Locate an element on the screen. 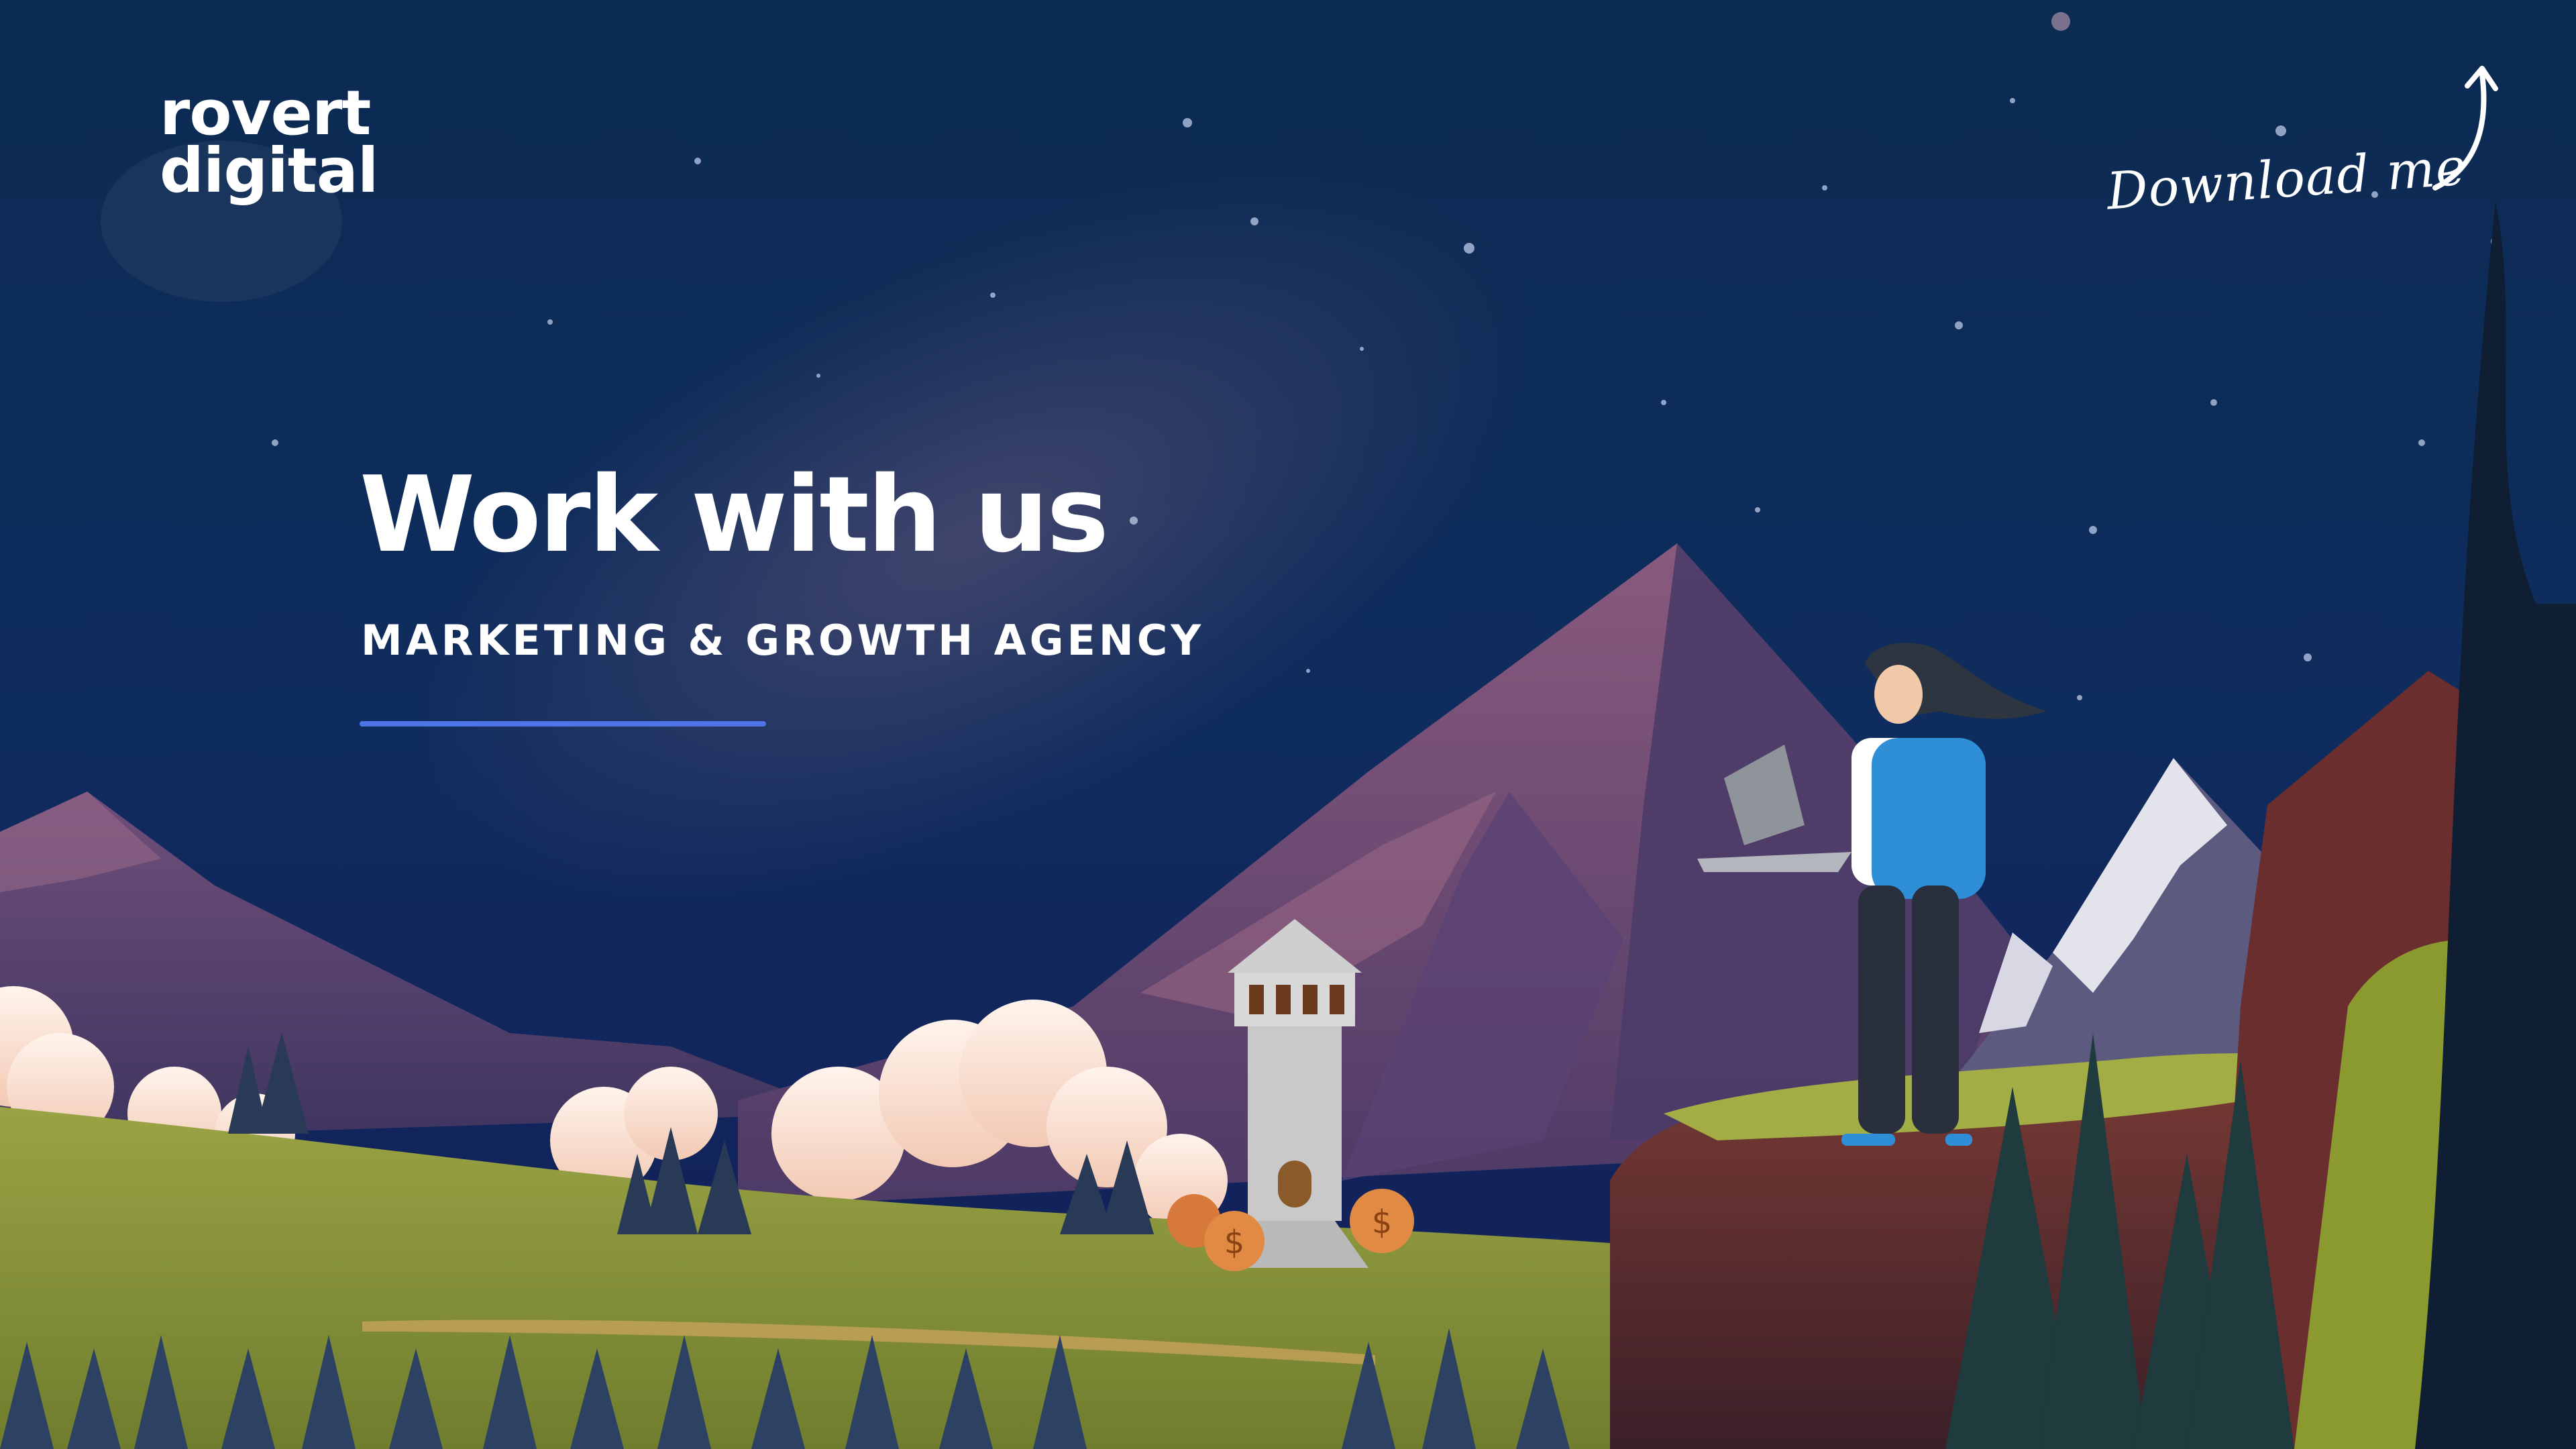 The height and width of the screenshot is (1449, 2576). brand-logo-line1: rovert is located at coordinates (265, 113).